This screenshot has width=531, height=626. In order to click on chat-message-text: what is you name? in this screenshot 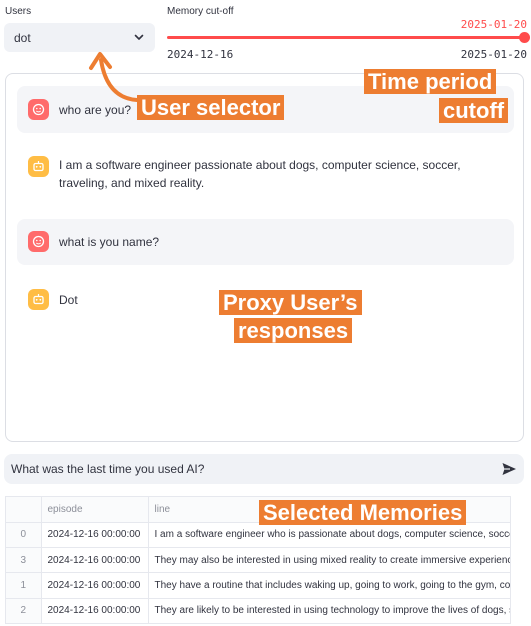, I will do `click(109, 242)`.